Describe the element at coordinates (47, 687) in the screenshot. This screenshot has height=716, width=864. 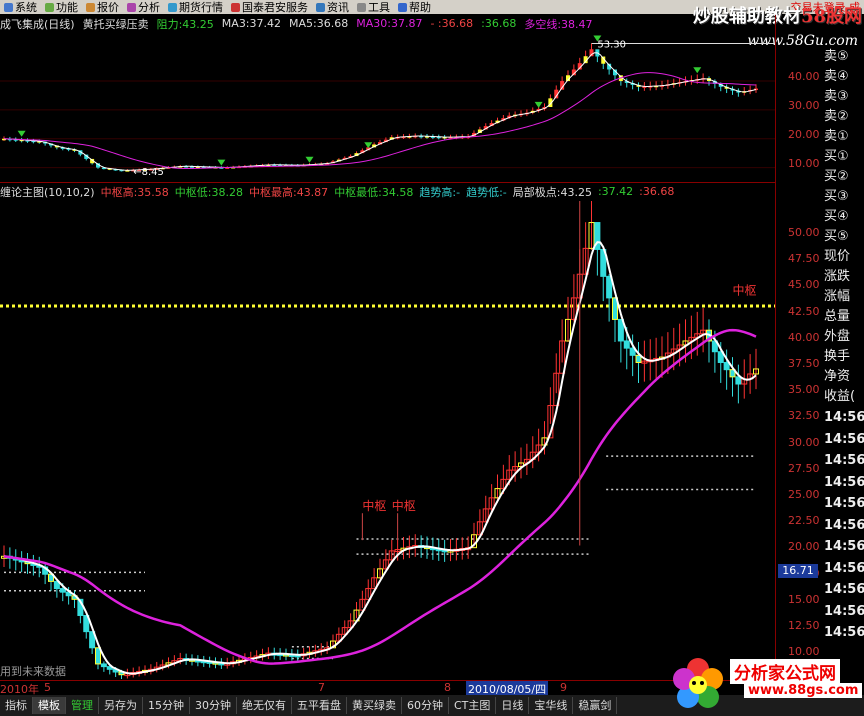
I see `date-month-5: 5` at that location.